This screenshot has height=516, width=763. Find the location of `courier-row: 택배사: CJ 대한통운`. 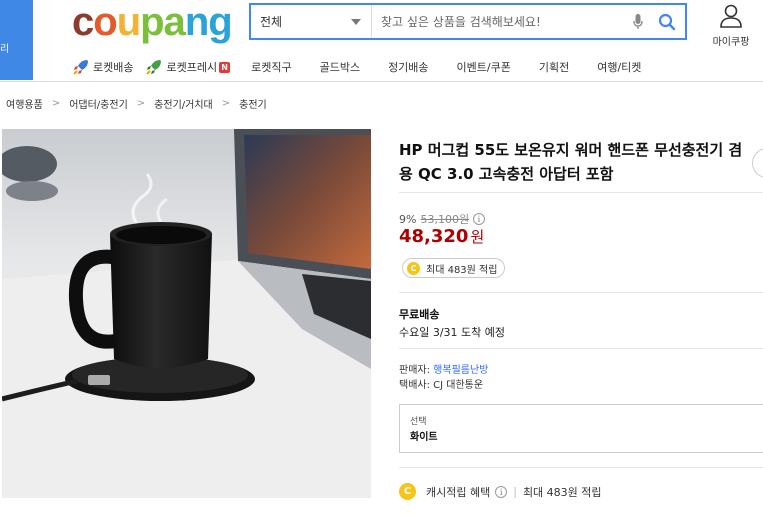

courier-row: 택배사: CJ 대한통운 is located at coordinates (441, 383).